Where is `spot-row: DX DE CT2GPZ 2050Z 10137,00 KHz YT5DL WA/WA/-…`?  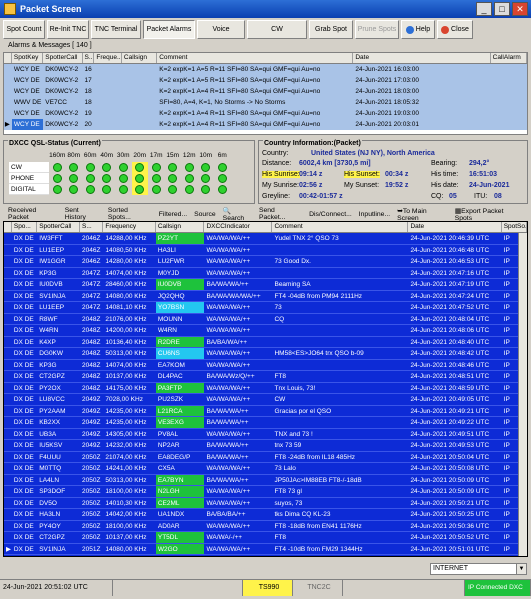 spot-row: DX DE CT2GPZ 2050Z 10137,00 KHz YT5DL WA/WA/-… is located at coordinates (265, 538).